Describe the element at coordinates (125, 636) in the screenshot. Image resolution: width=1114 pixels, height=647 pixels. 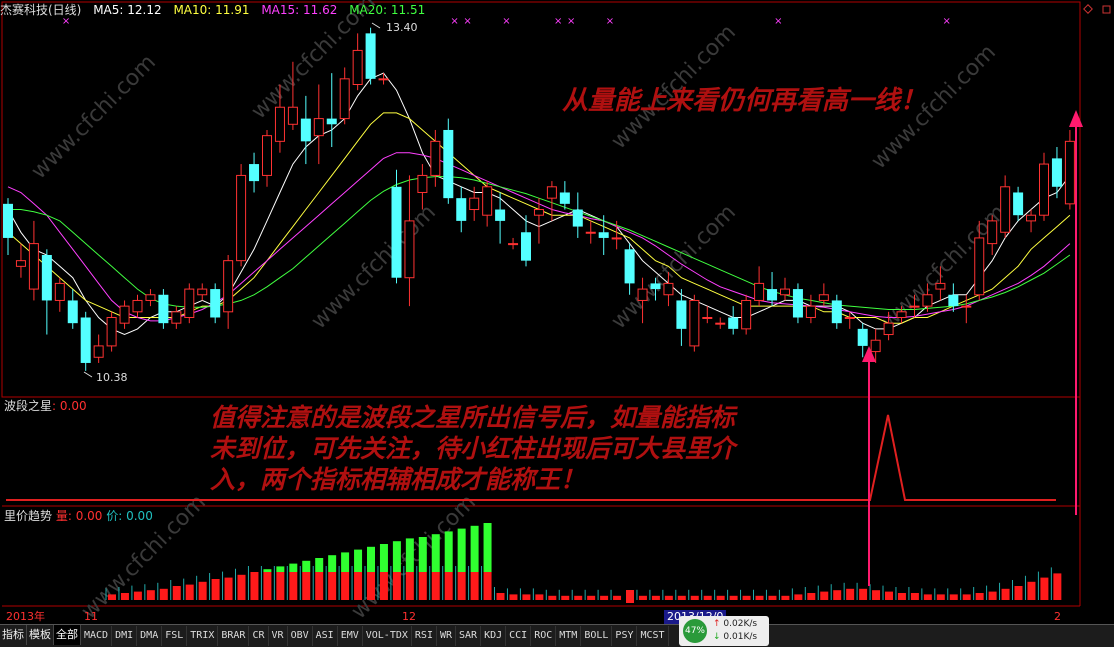
I see `indicator-button-dmi: DMI` at that location.